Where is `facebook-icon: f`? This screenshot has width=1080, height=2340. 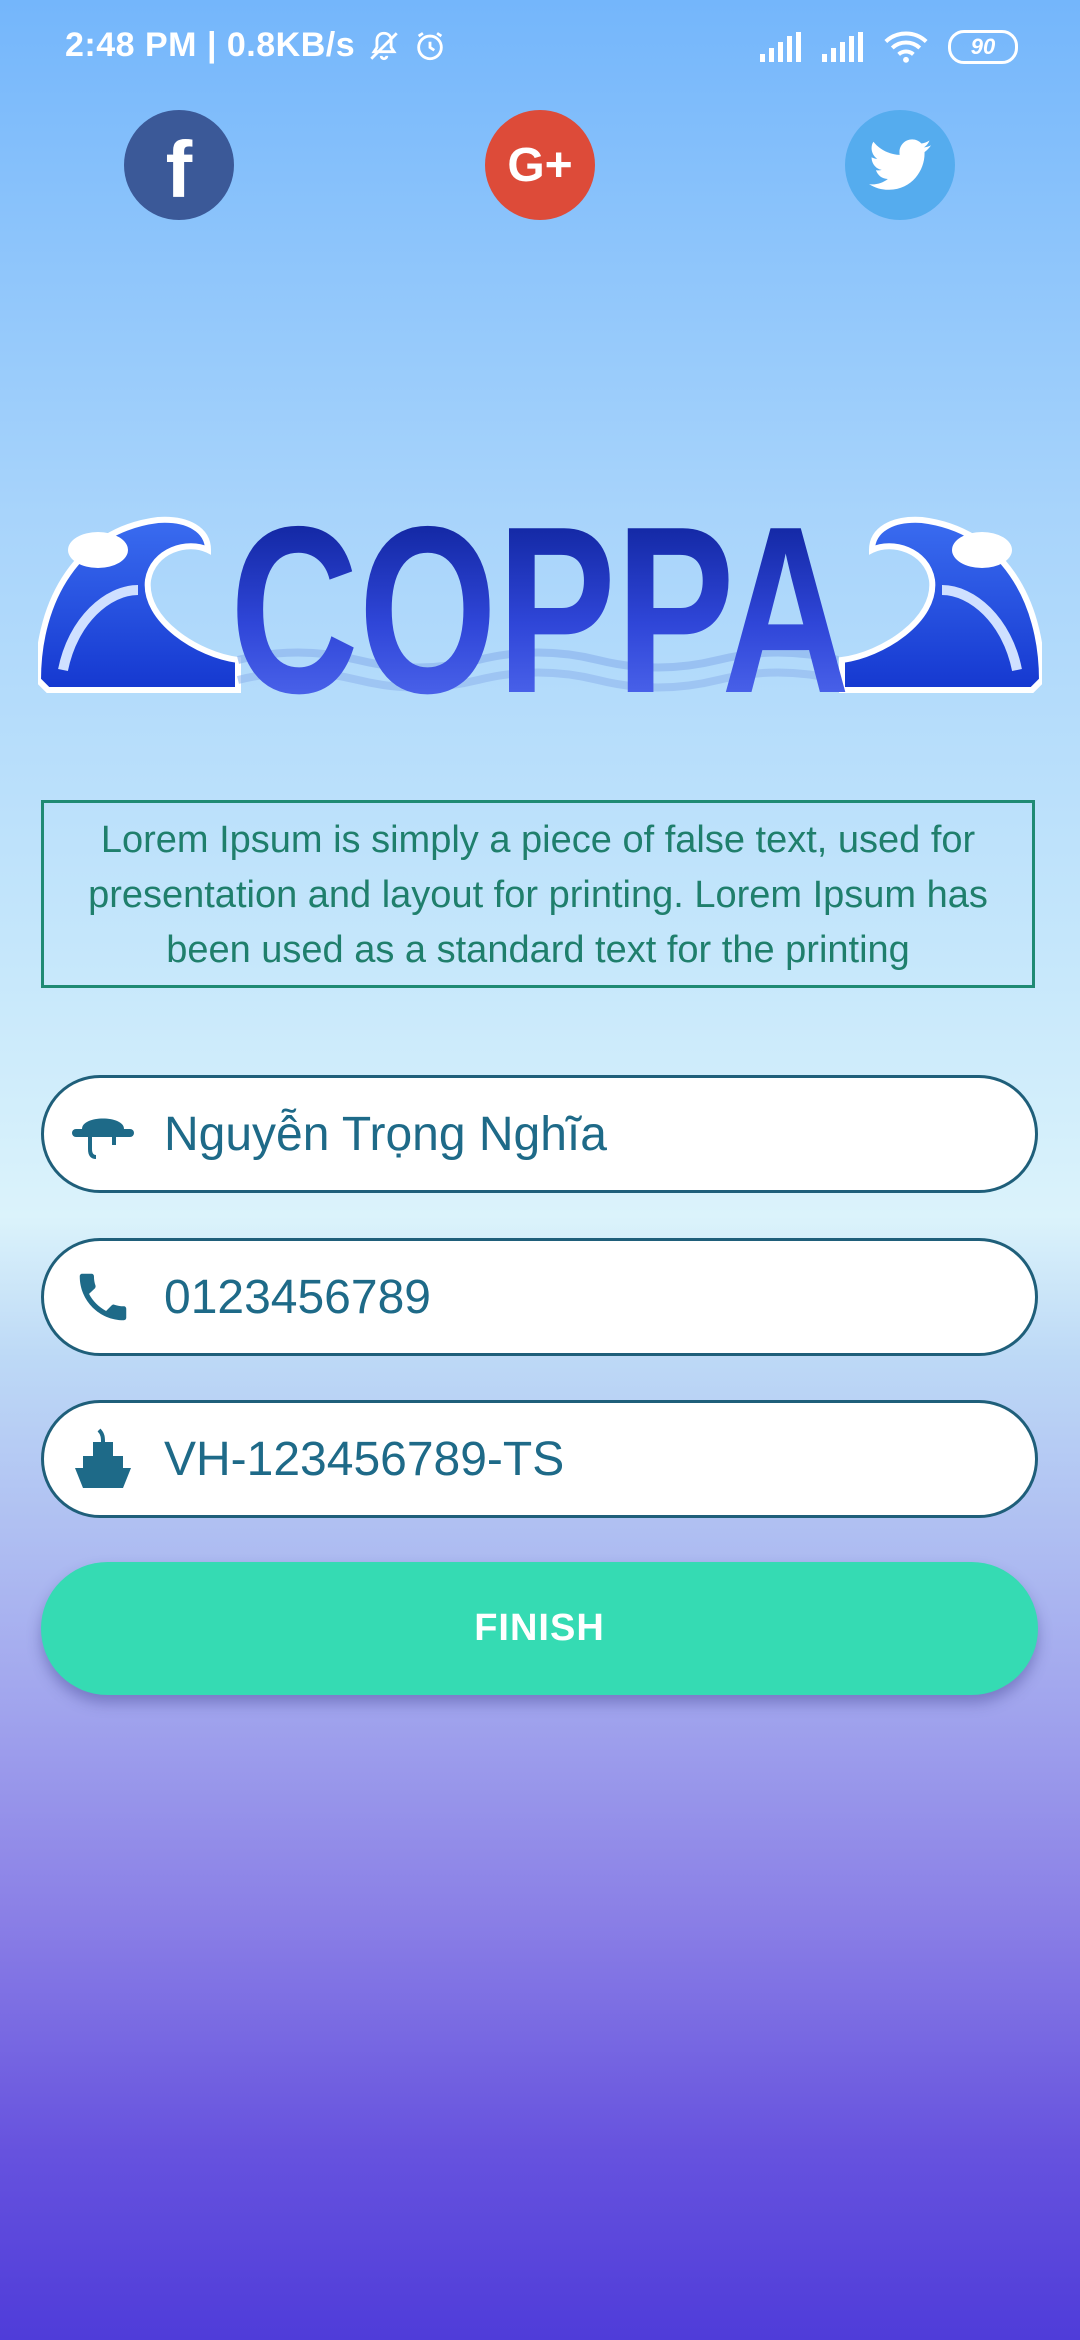
facebook-icon: f is located at coordinates (179, 169).